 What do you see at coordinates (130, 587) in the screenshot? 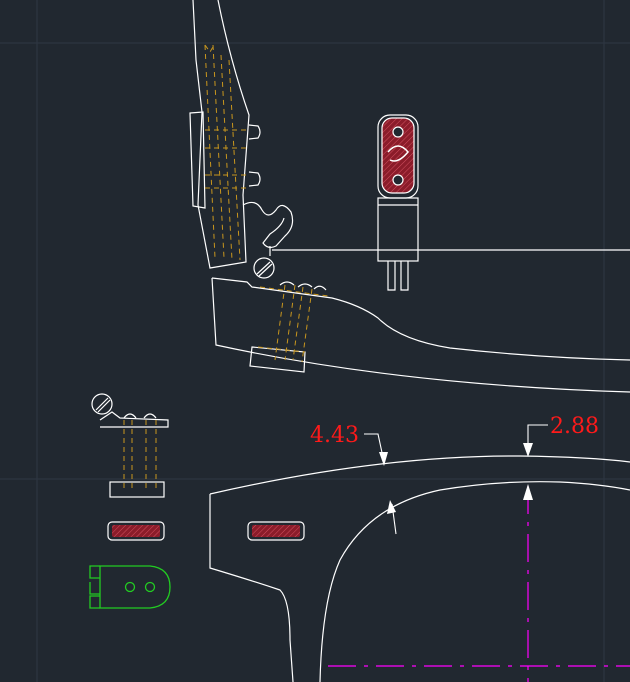
I see `green-tab-part` at bounding box center [130, 587].